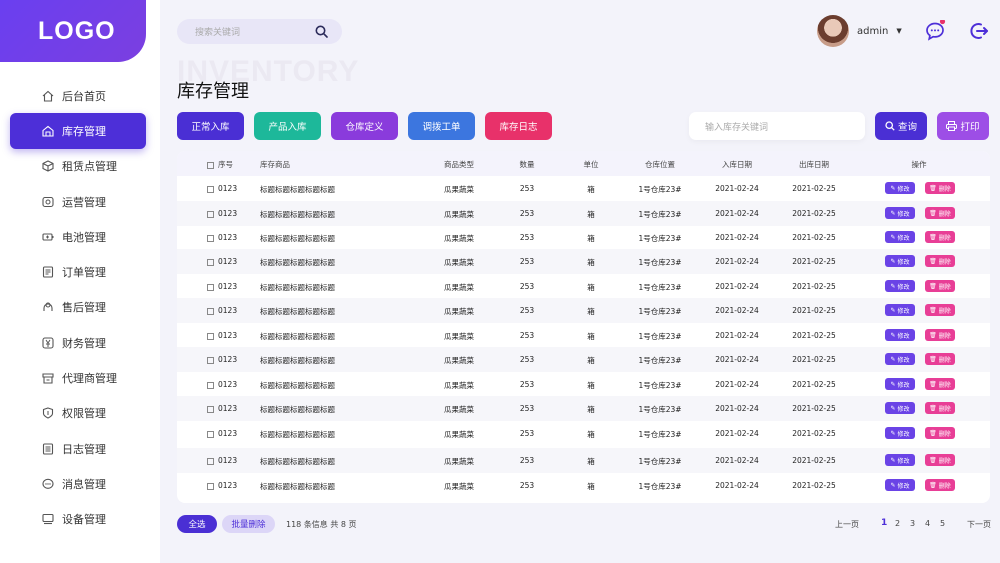 The width and height of the screenshot is (1000, 563). I want to click on page-link: 4, so click(927, 523).